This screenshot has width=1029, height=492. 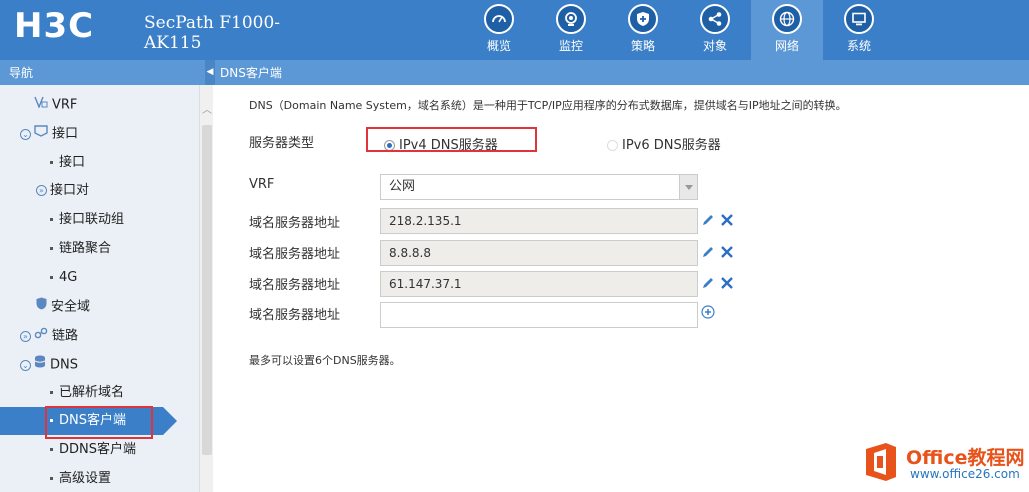 What do you see at coordinates (859, 19) in the screenshot?
I see `display-icon` at bounding box center [859, 19].